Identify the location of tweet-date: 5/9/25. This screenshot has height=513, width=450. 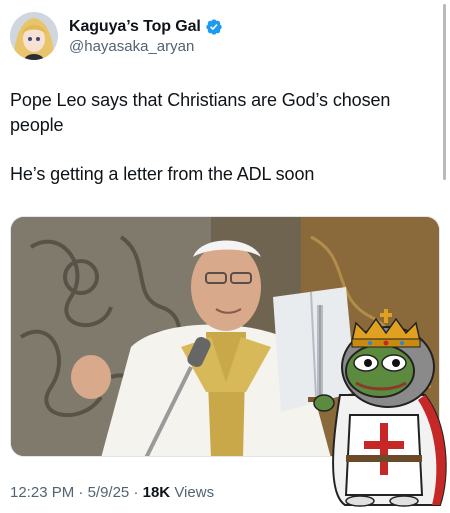
(109, 492).